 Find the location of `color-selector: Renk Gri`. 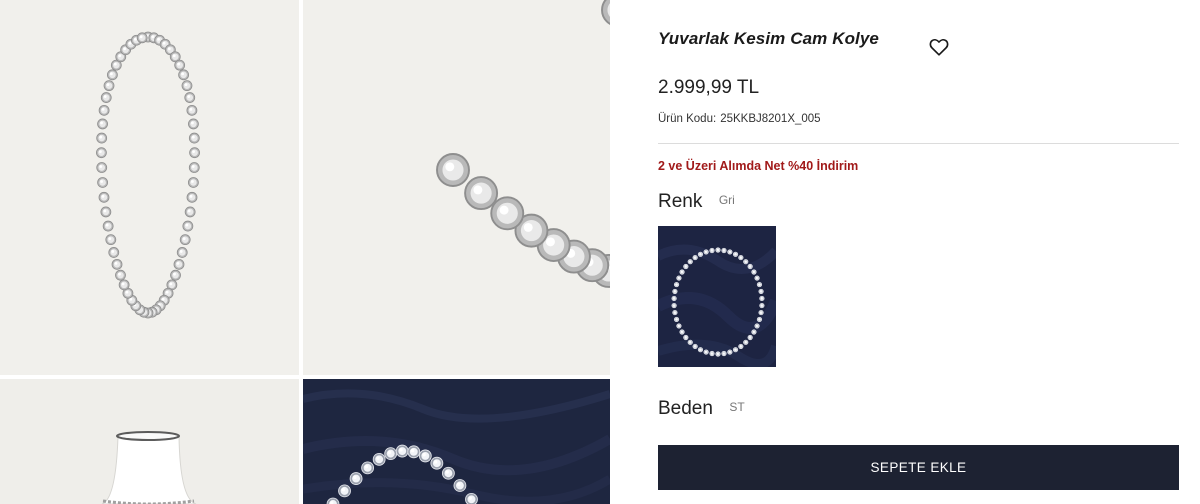

color-selector: Renk Gri is located at coordinates (696, 202).